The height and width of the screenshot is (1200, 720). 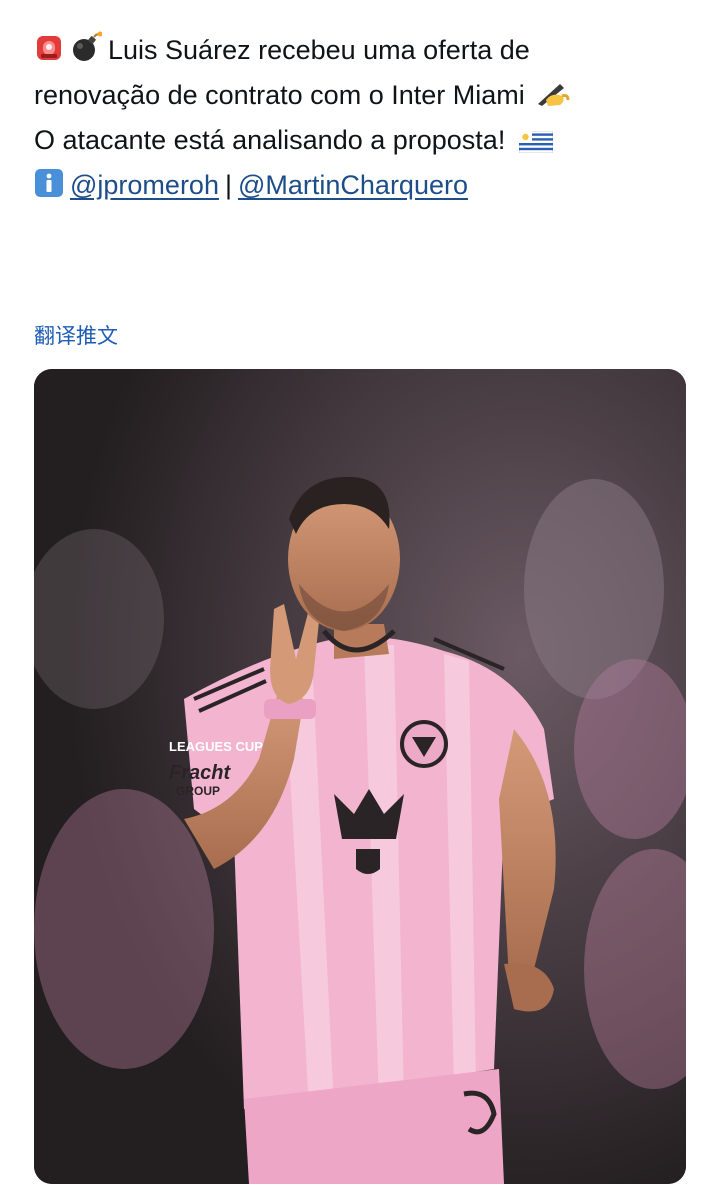 I want to click on bomb-icon, so click(x=86, y=53).